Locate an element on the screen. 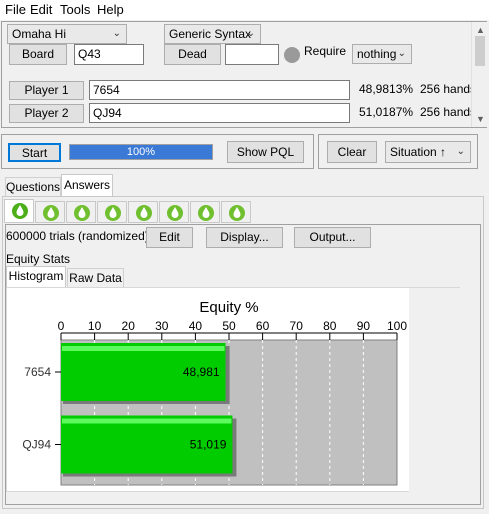 The image size is (489, 514). equity-stats-label: Equity Stats is located at coordinates (38, 259).